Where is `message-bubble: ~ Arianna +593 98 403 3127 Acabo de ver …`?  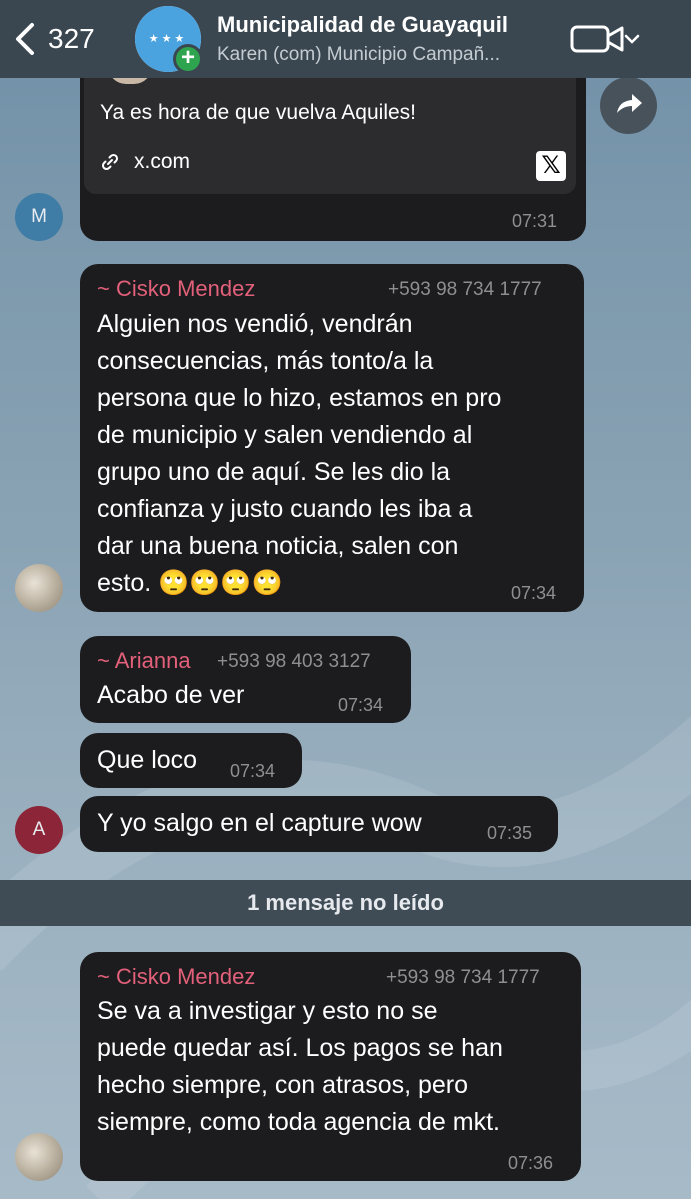
message-bubble: ~ Arianna +593 98 403 3127 Acabo de ver … is located at coordinates (245, 679).